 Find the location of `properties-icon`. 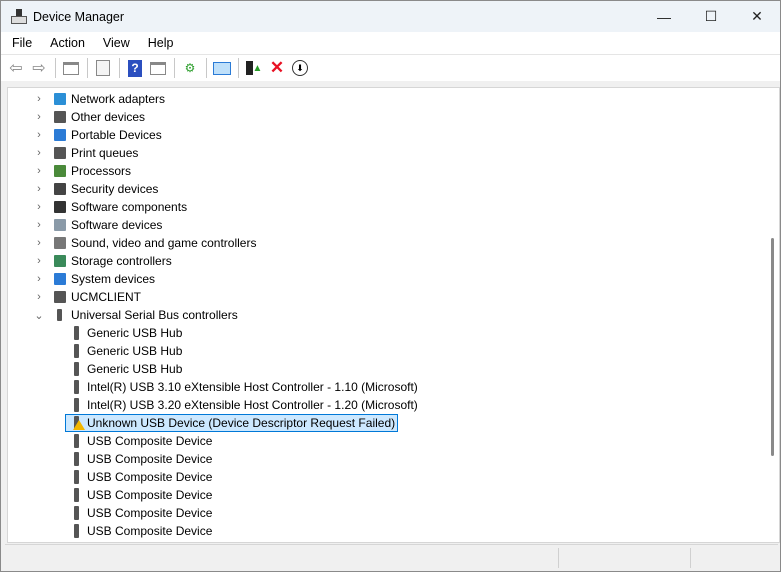

properties-icon is located at coordinates (103, 68).